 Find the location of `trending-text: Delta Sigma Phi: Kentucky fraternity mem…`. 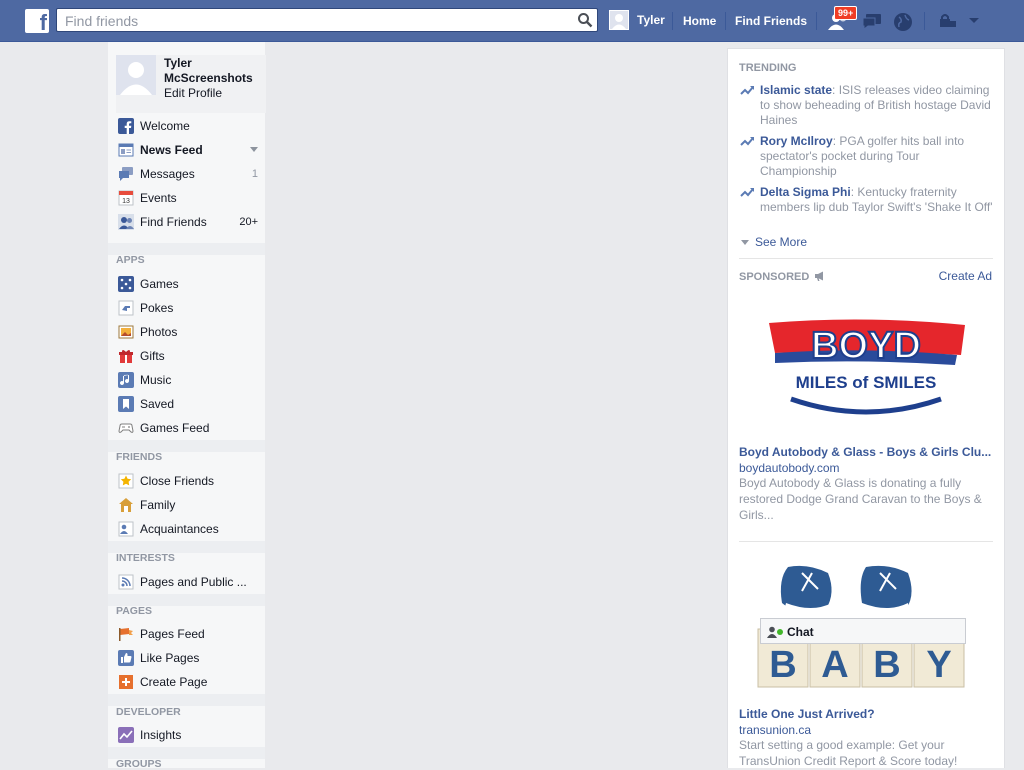

trending-text: Delta Sigma Phi: Kentucky fraternity mem… is located at coordinates (879, 200).